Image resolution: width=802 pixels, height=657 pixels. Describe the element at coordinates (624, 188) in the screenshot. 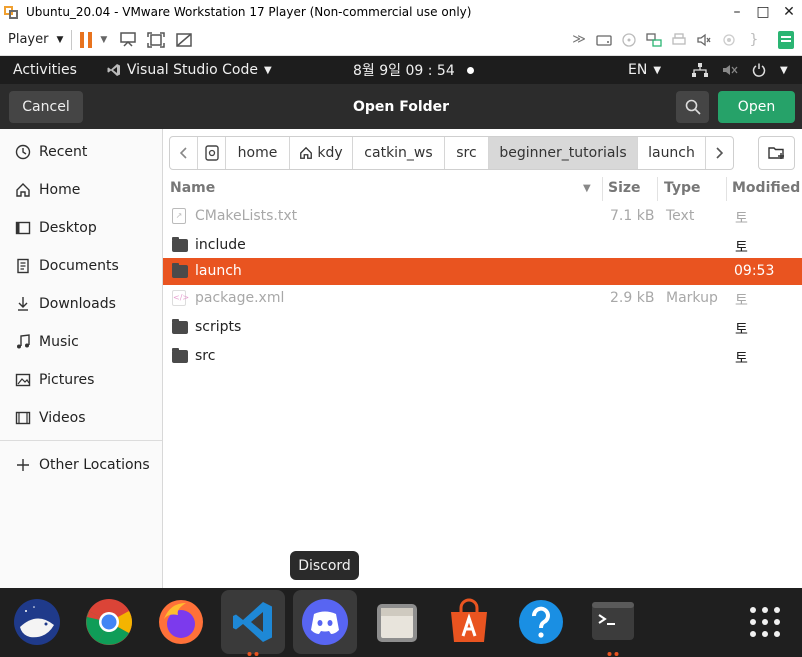

I see `column-size: Size` at that location.